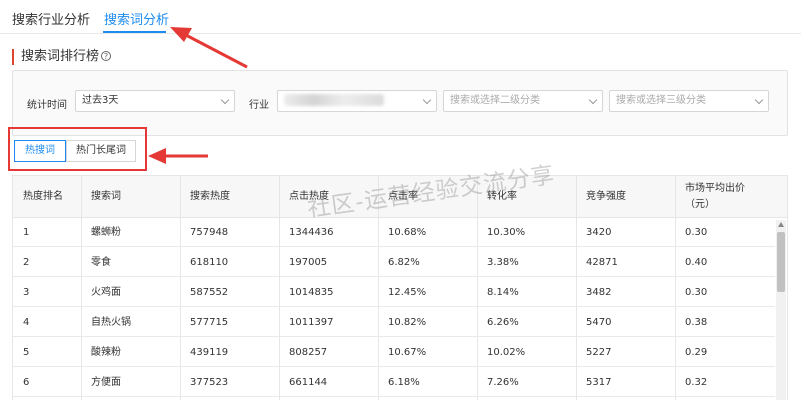 The width and height of the screenshot is (801, 400). Describe the element at coordinates (503, 322) in the screenshot. I see `cell-conversion: 6.26%` at that location.